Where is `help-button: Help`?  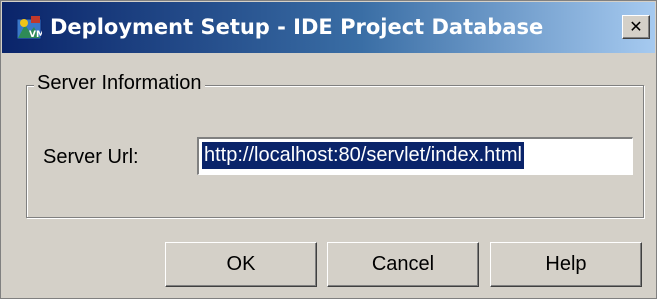 help-button: Help is located at coordinates (566, 264).